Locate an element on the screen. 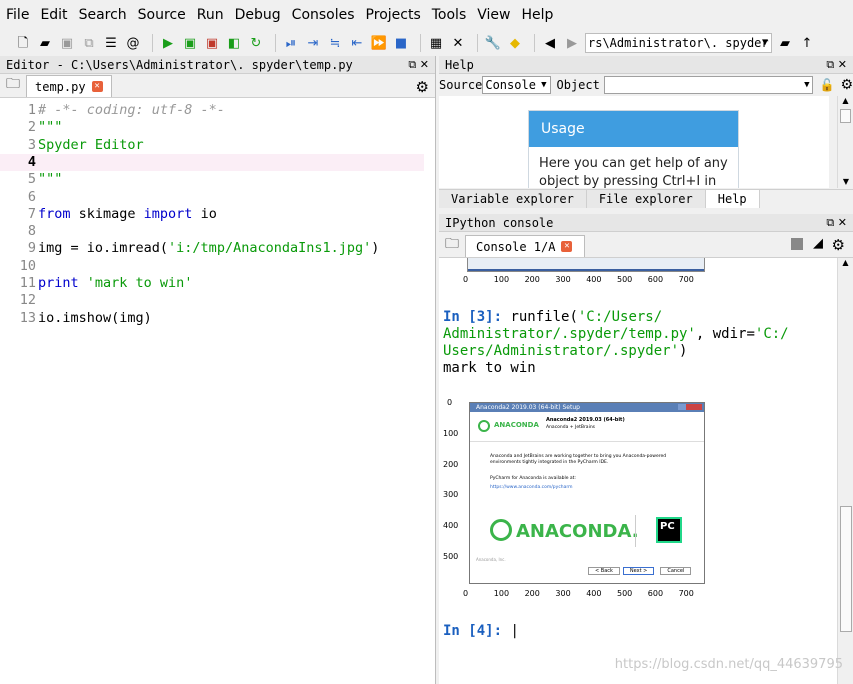 The width and height of the screenshot is (853, 684). step-icon: ⇥ is located at coordinates (313, 43).